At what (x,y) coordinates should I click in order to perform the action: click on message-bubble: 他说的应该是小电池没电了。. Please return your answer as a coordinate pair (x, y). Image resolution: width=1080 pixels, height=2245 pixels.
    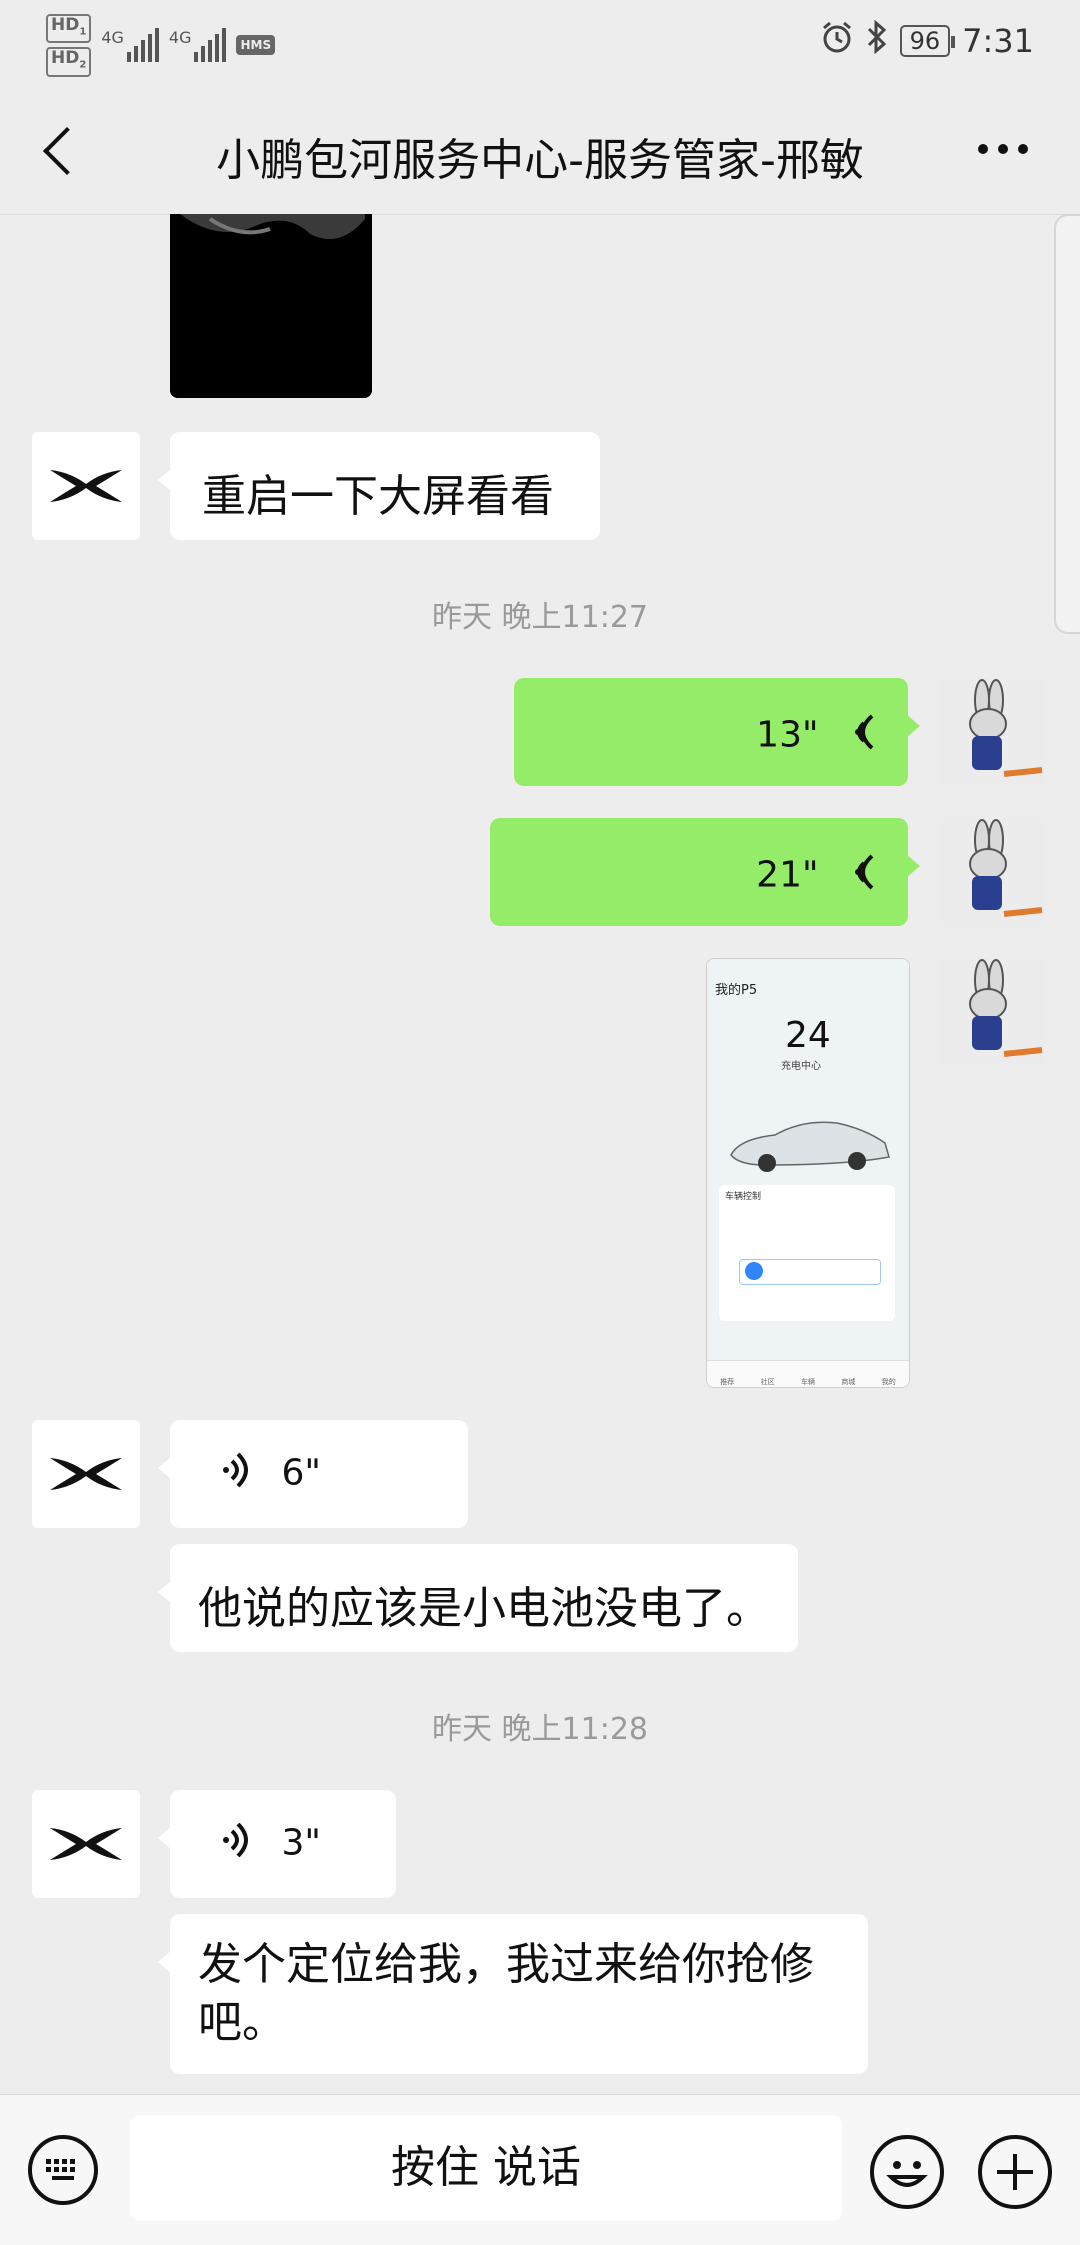
    Looking at the image, I should click on (478, 1598).